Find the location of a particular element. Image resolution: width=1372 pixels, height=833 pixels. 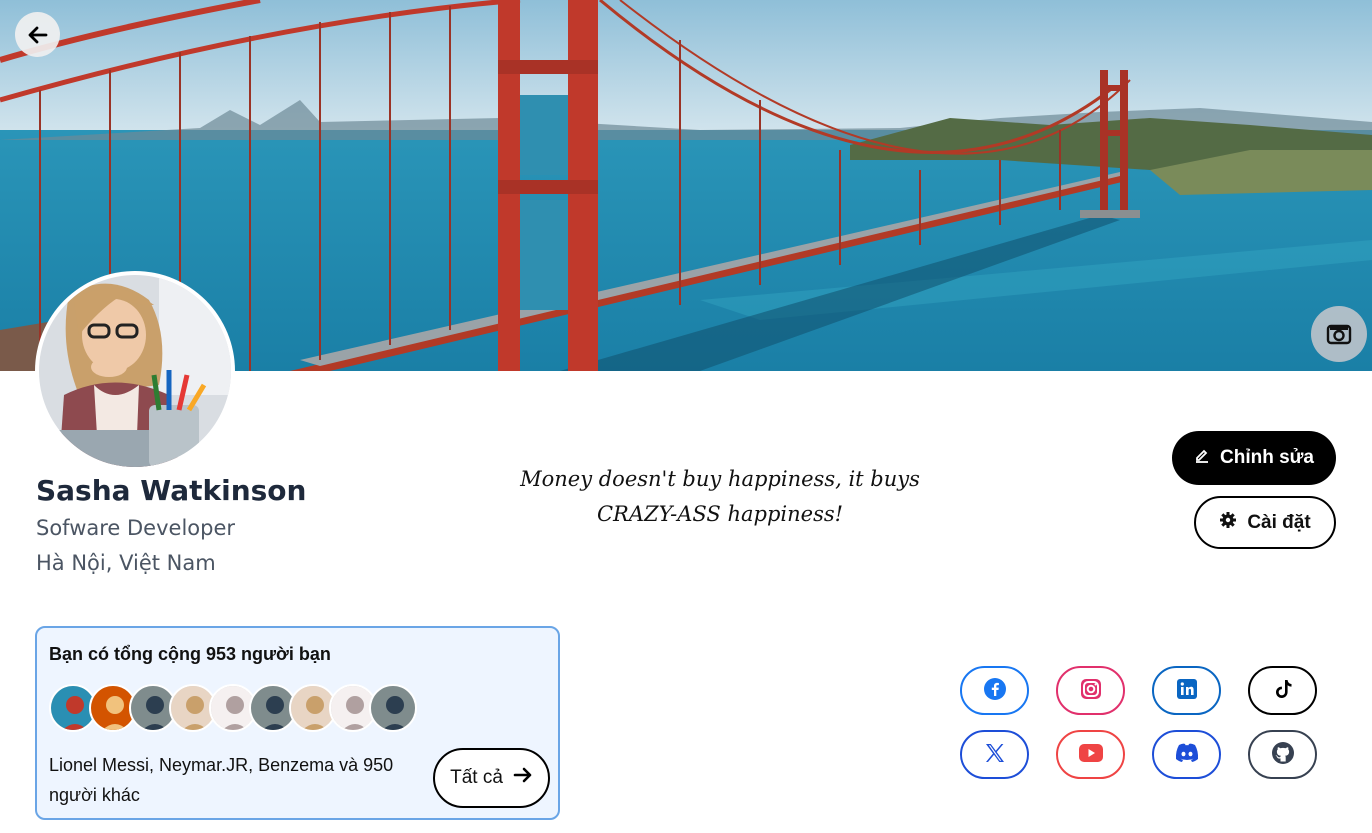

discord-icon is located at coordinates (1187, 755).